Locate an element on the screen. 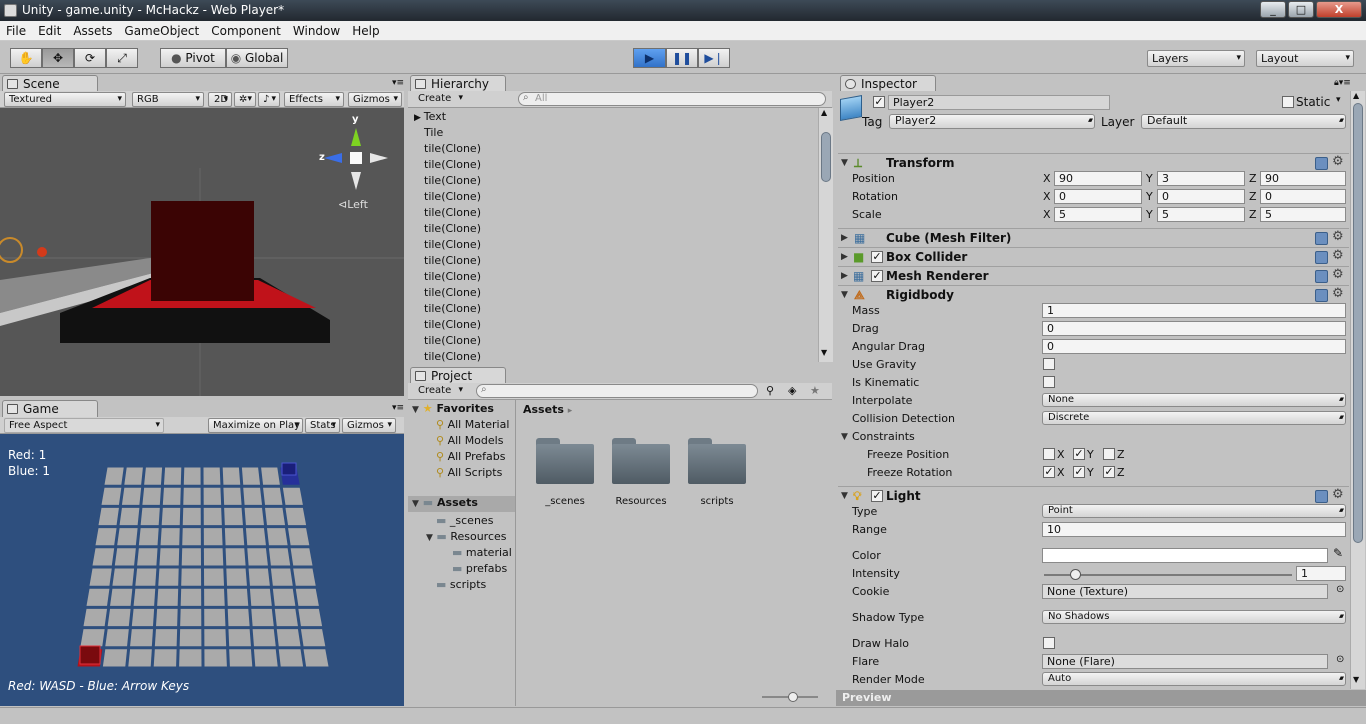 This screenshot has height=724, width=1366. menu-gameobject: GameObject is located at coordinates (161, 31).